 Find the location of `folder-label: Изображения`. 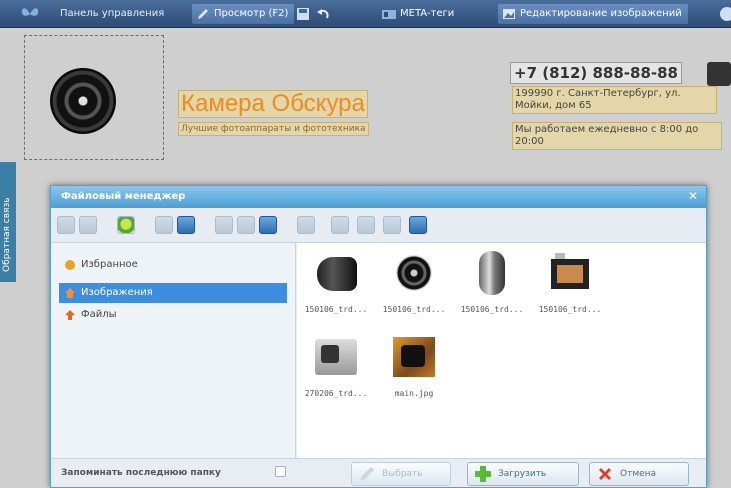

folder-label: Изображения is located at coordinates (117, 292).